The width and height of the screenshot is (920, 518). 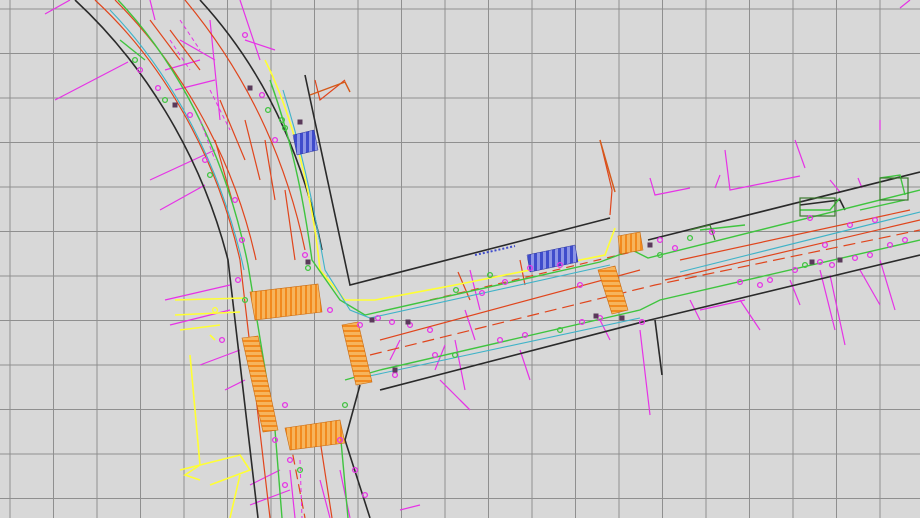 What do you see at coordinates (552, 258) in the screenshot?
I see `bus-shelter-icon` at bounding box center [552, 258].